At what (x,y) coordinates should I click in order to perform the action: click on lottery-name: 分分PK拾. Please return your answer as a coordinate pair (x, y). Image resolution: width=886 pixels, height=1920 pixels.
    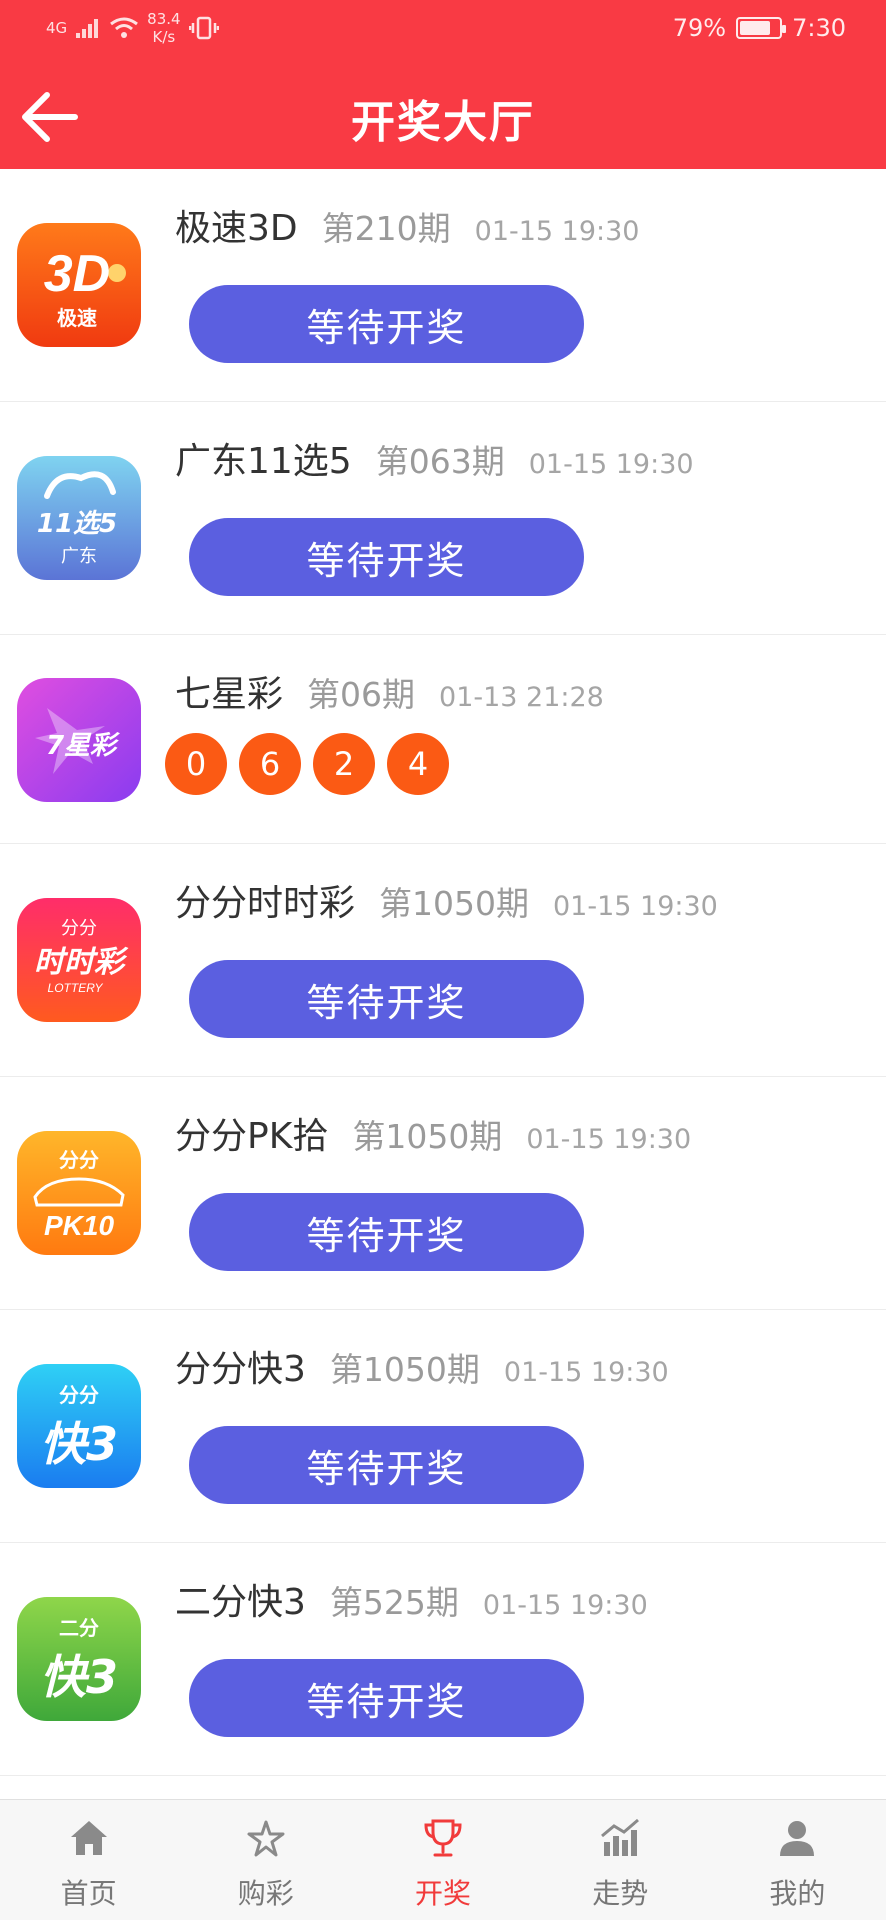
    Looking at the image, I should click on (252, 1136).